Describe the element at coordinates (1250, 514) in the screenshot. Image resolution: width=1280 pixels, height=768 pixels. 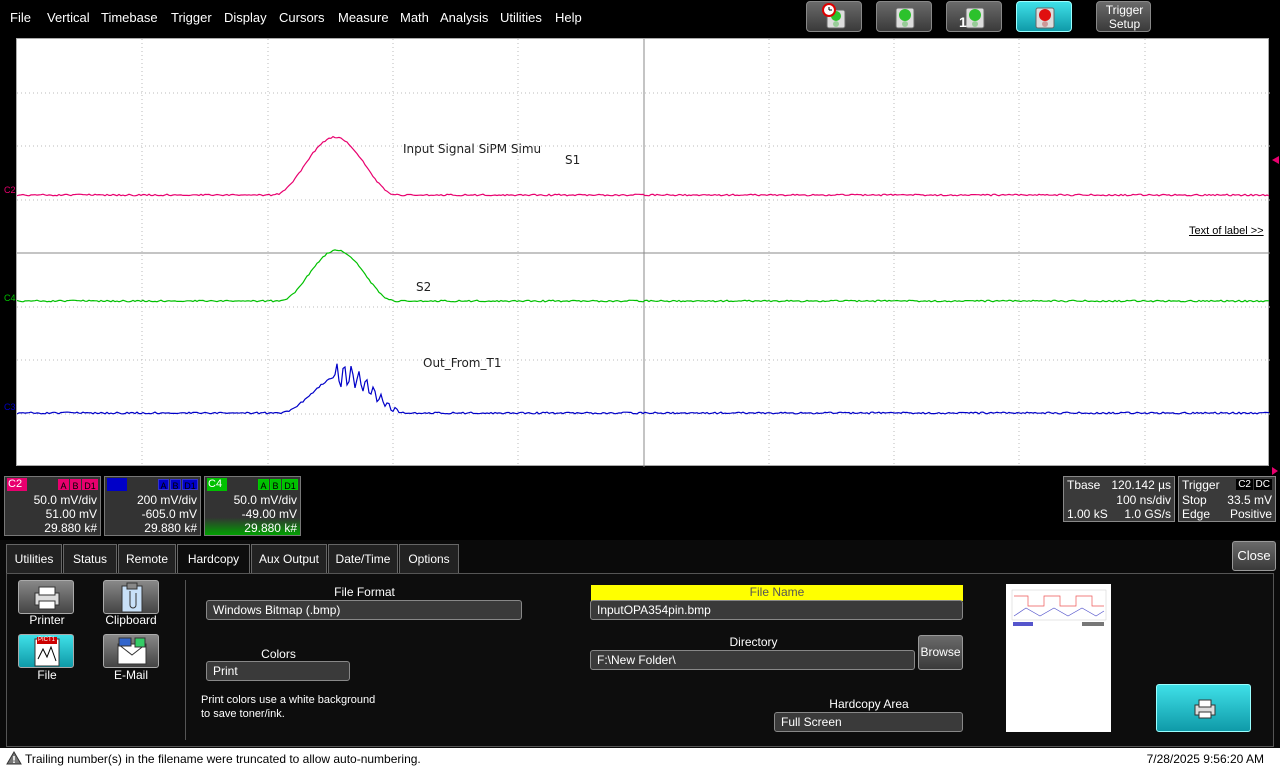
I see `trigger-slope: Positive` at that location.